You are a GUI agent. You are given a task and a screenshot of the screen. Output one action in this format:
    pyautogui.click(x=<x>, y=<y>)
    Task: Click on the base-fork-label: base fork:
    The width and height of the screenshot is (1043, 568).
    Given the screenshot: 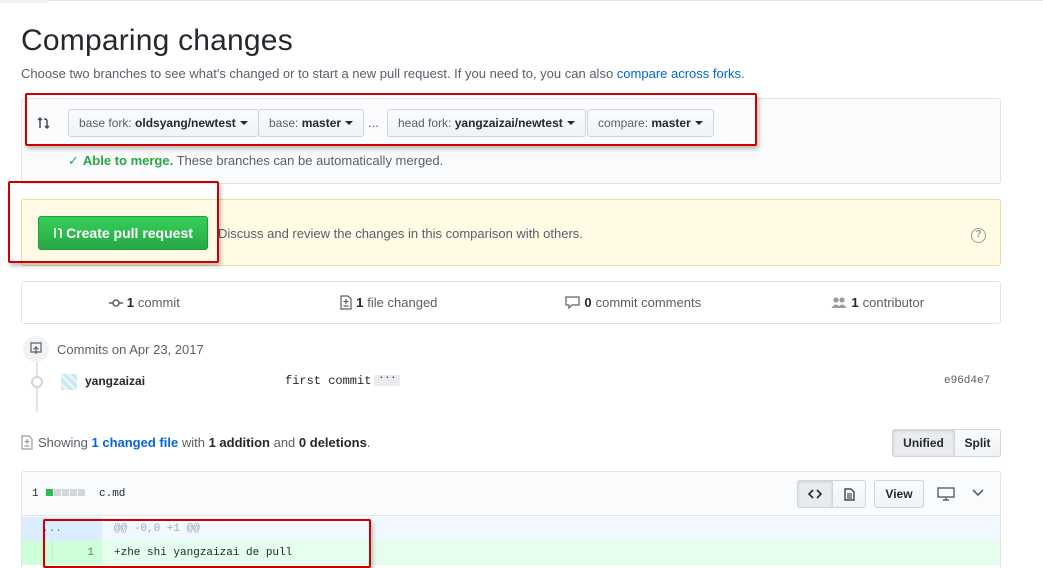 What is the action you would take?
    pyautogui.click(x=105, y=123)
    